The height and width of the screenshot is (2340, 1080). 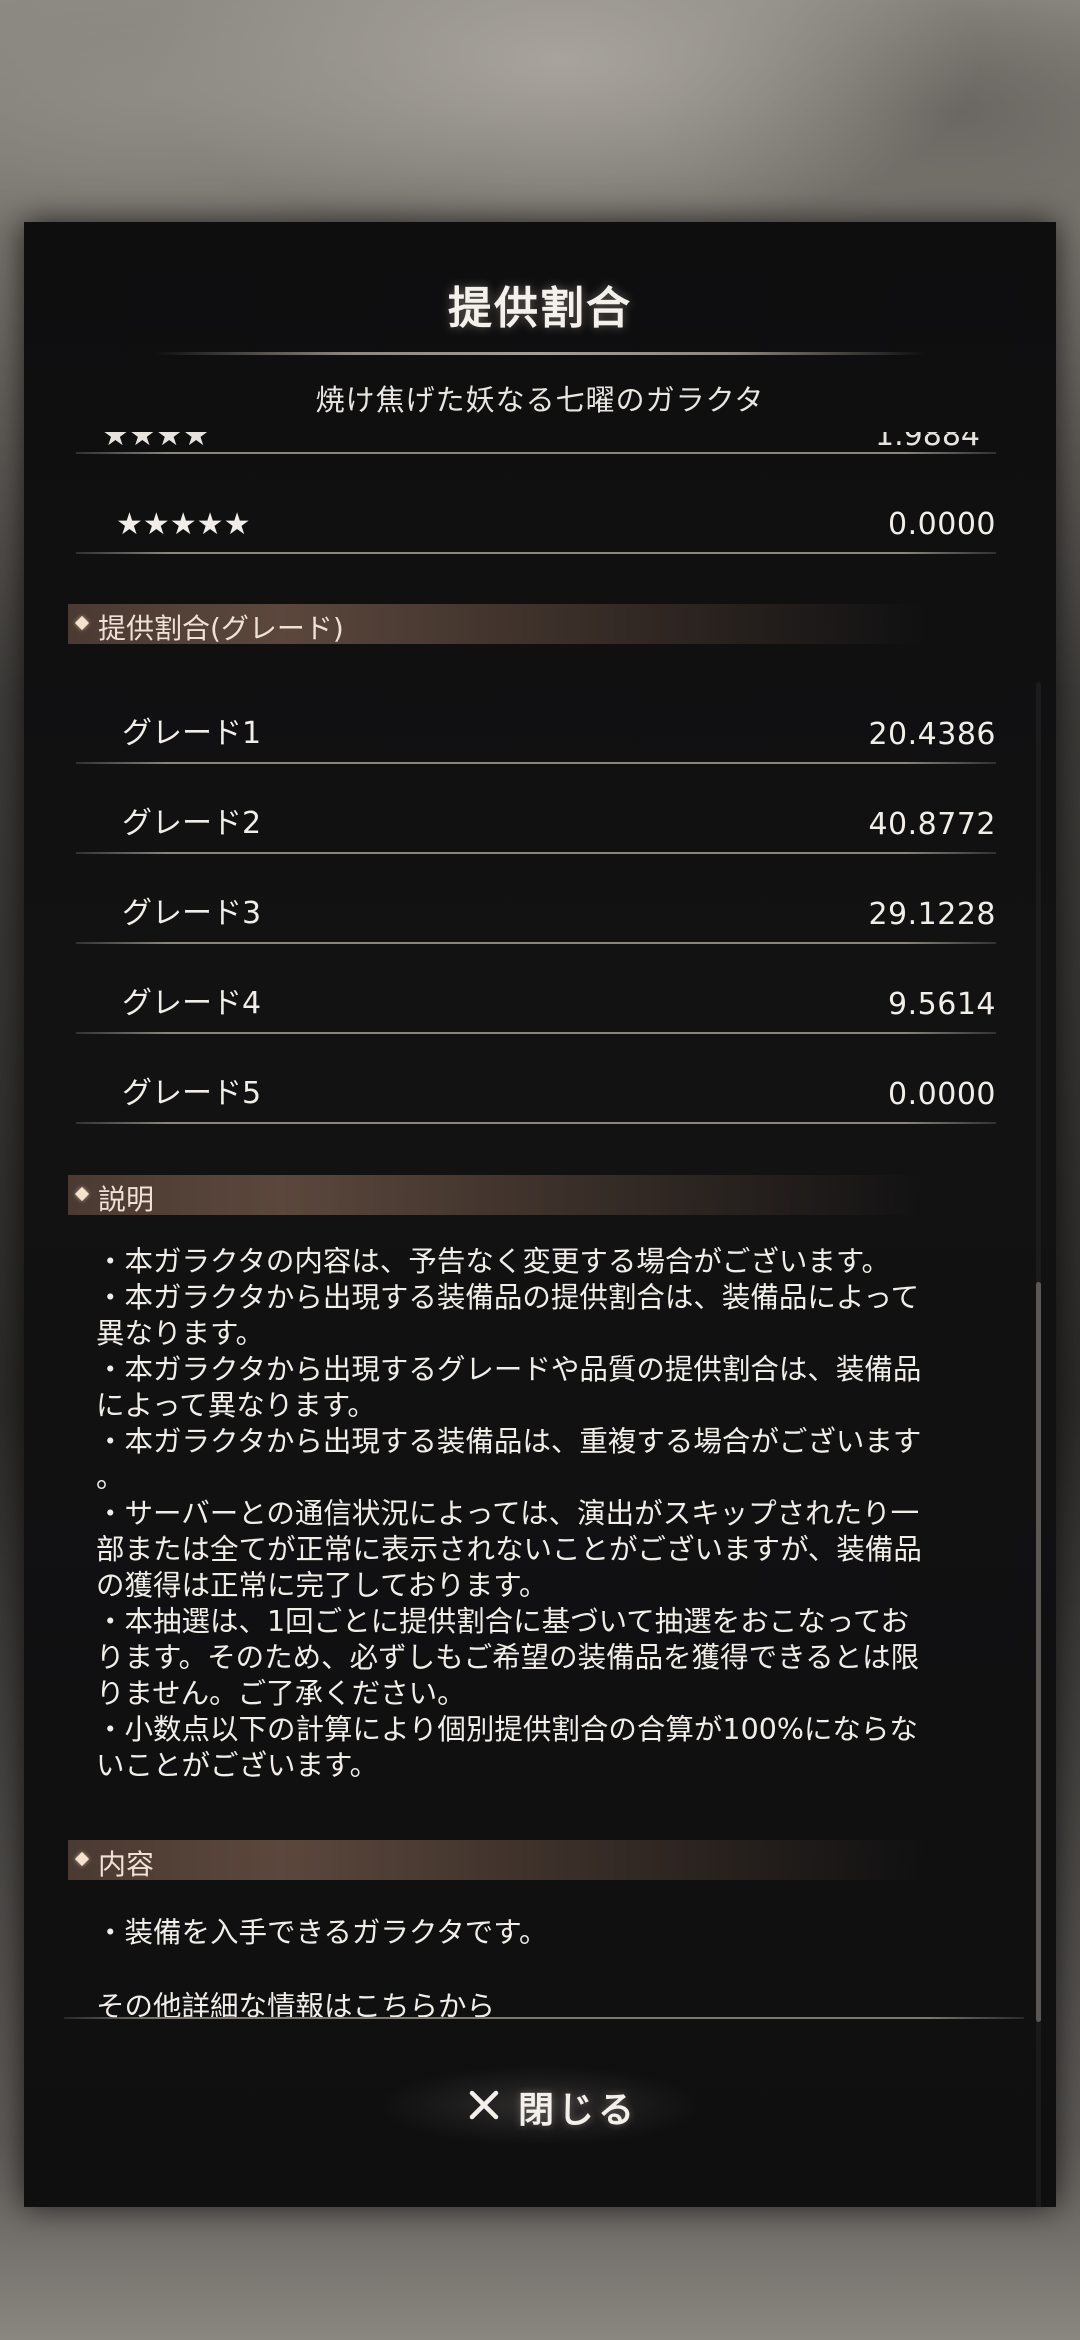 I want to click on description-line: 異なります。, so click(x=180, y=1333).